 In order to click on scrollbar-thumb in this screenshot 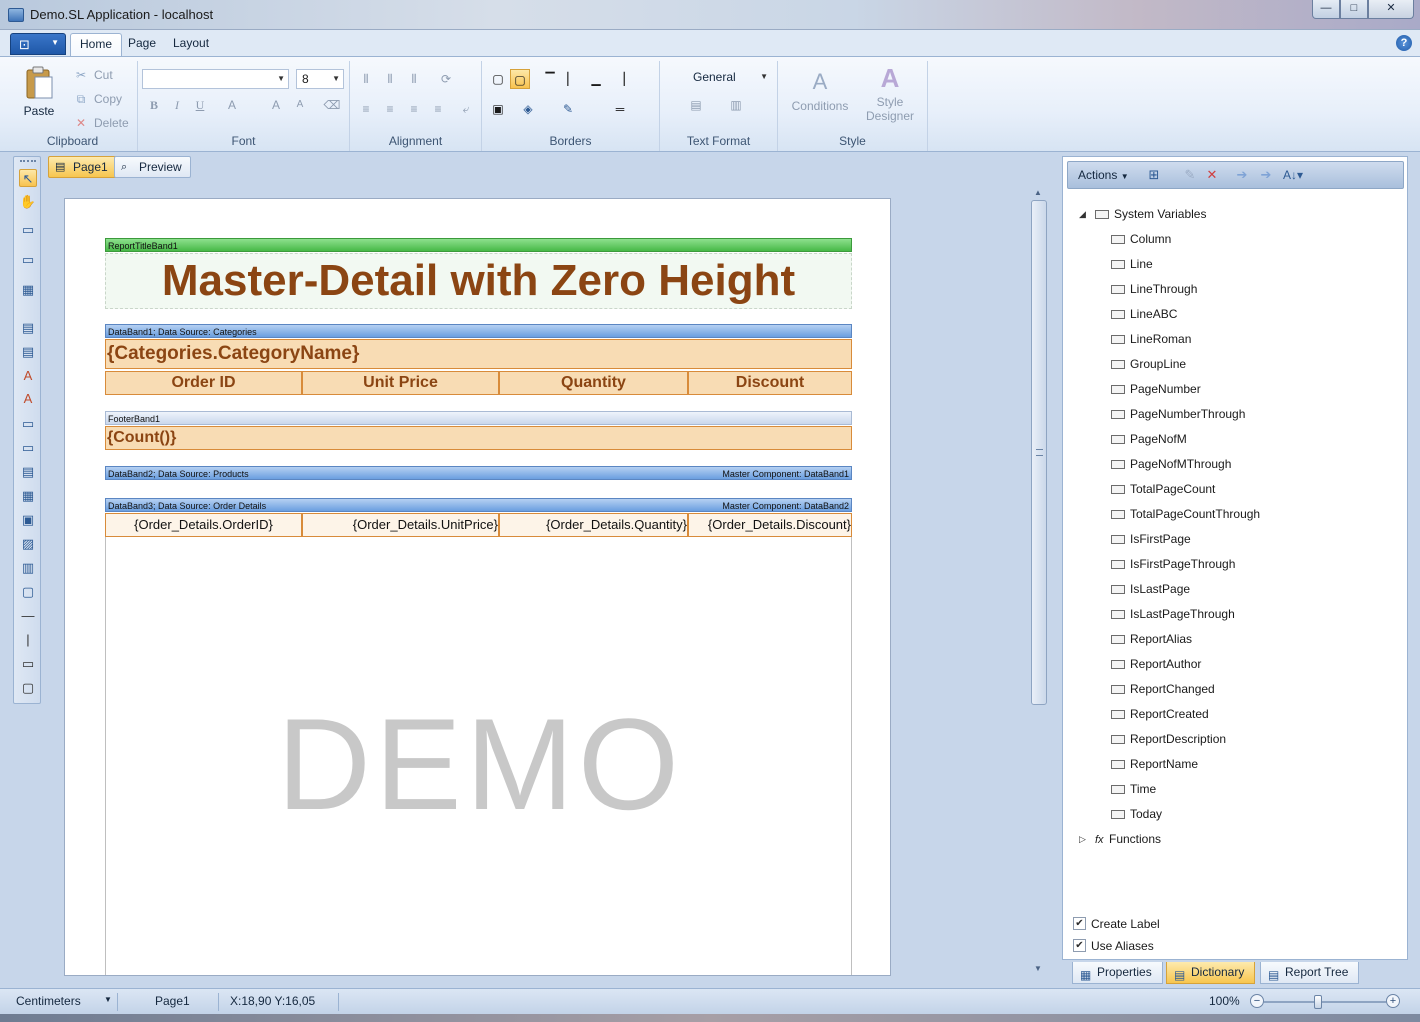, I will do `click(1039, 452)`.